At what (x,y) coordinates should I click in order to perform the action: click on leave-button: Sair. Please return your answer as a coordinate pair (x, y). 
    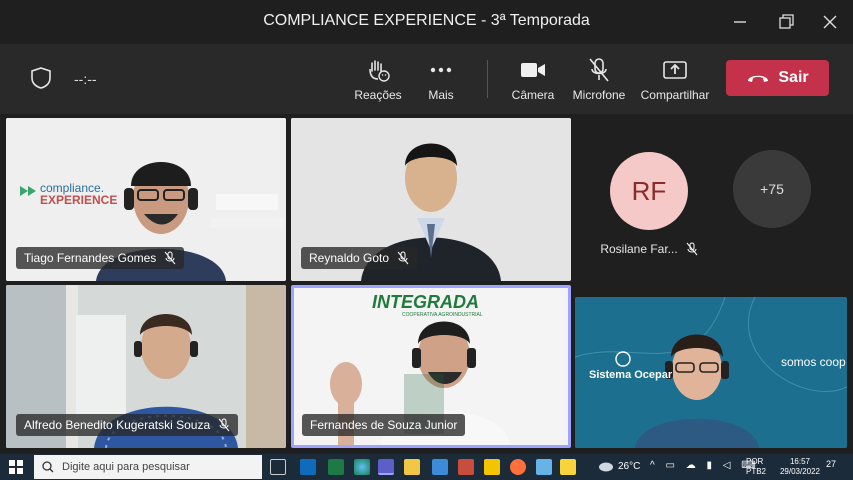
    Looking at the image, I should click on (777, 78).